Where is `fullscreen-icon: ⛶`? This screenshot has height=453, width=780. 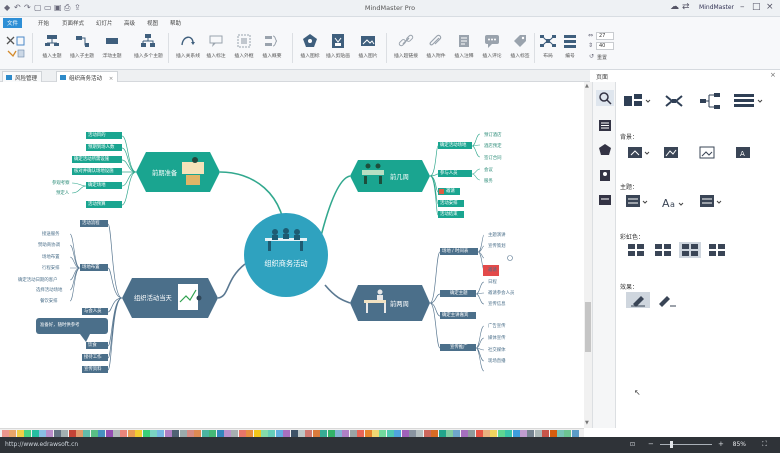 fullscreen-icon: ⛶ is located at coordinates (764, 444).